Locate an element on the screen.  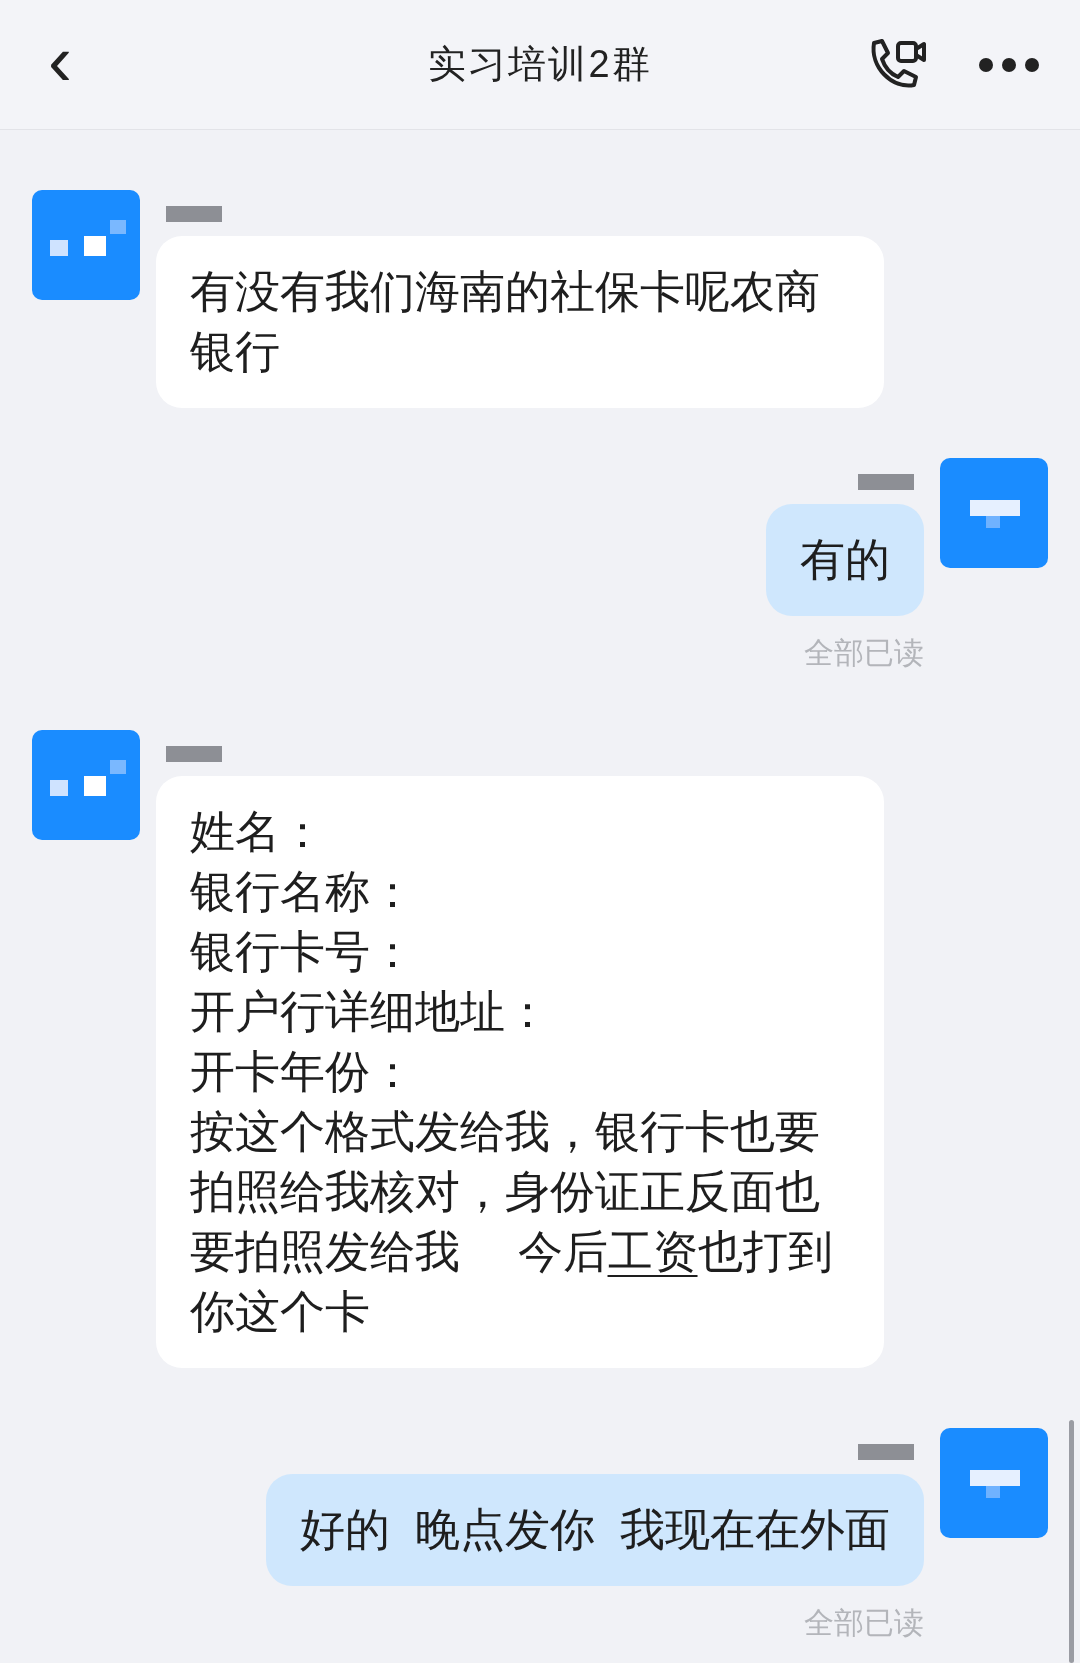
chat-title: 实习培训2群 is located at coordinates (540, 64).